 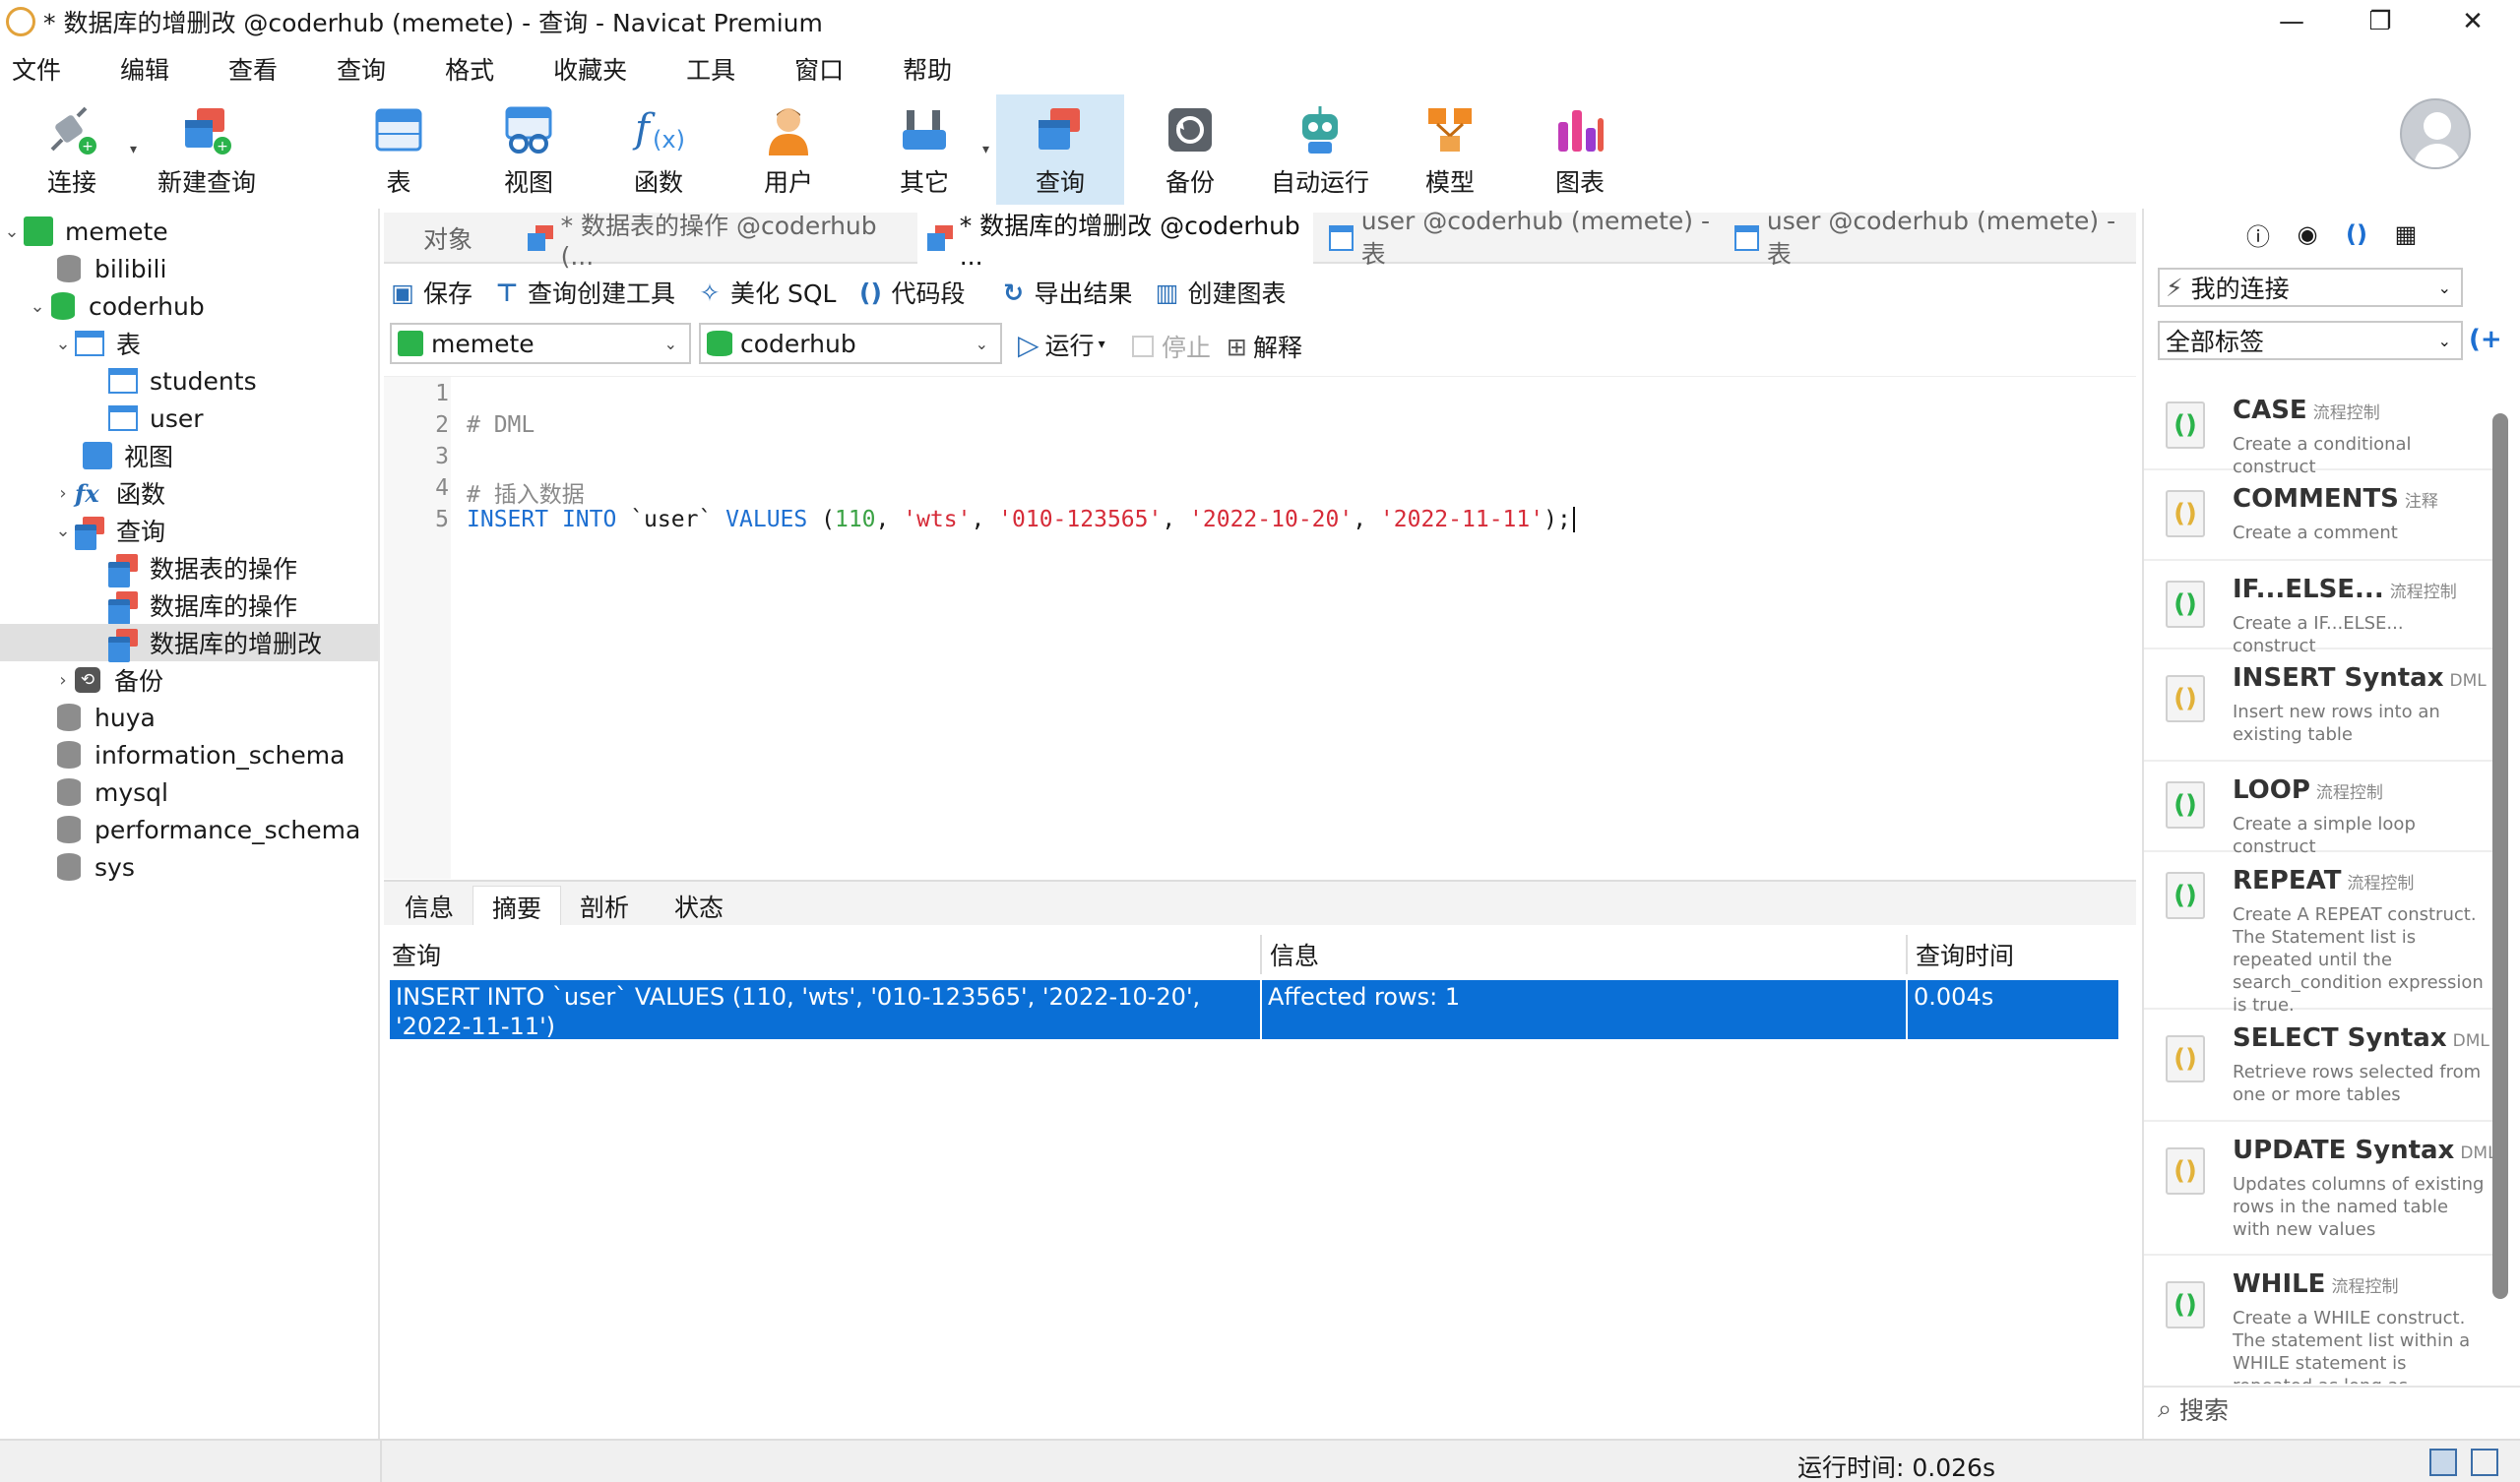 I want to click on other-button: 其它, so click(x=924, y=149).